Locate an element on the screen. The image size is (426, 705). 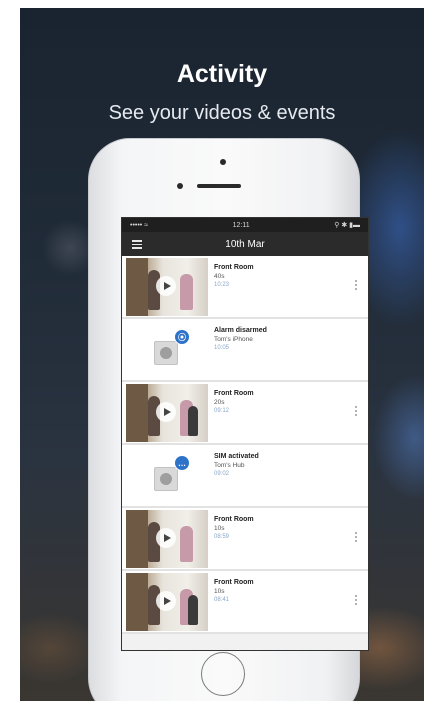
activity-row-video: Front Room 10s 08:59 is located at coordinates (245, 539).